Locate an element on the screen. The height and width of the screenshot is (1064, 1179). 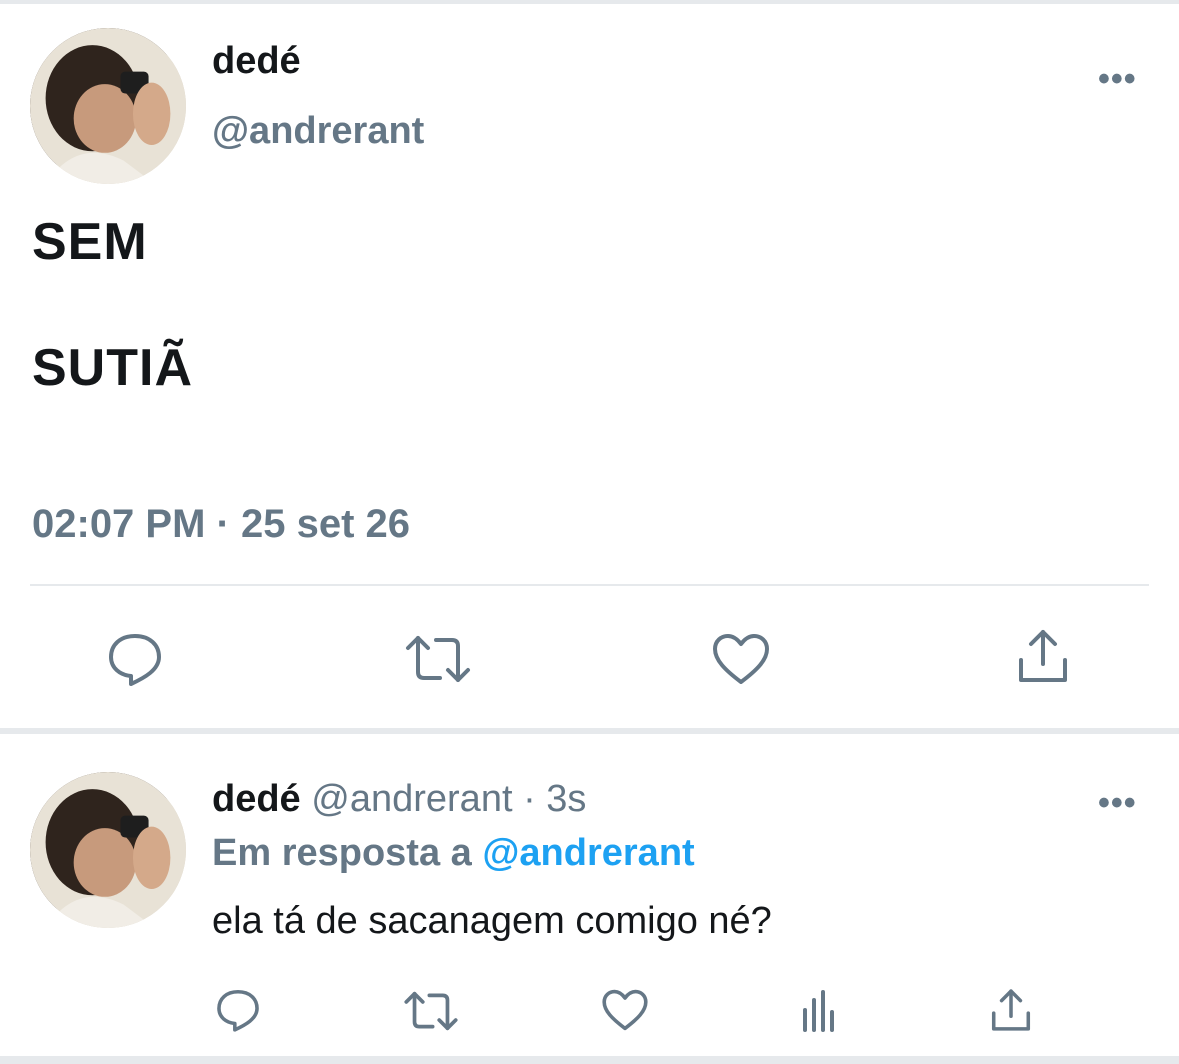
reply-reply-icon is located at coordinates (238, 1010).